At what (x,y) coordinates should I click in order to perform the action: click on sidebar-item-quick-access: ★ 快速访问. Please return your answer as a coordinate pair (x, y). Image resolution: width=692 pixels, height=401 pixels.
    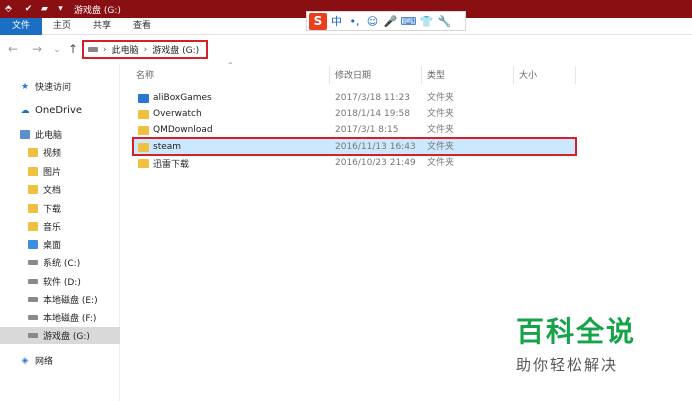
    Looking at the image, I should click on (45, 86).